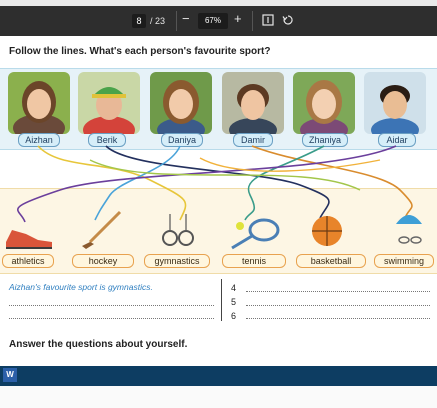 The image size is (437, 408). Describe the element at coordinates (103, 261) in the screenshot. I see `sport-label-hockey: hockey` at that location.